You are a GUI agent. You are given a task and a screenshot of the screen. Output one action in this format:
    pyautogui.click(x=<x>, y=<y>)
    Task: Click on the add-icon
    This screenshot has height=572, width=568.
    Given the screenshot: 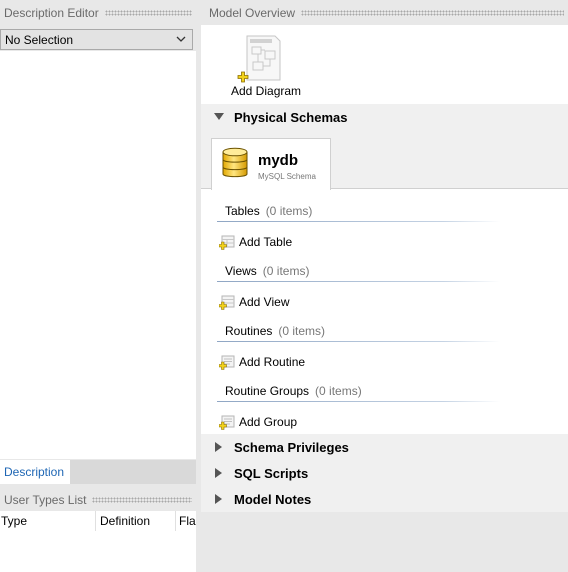 What is the action you would take?
    pyautogui.click(x=243, y=77)
    